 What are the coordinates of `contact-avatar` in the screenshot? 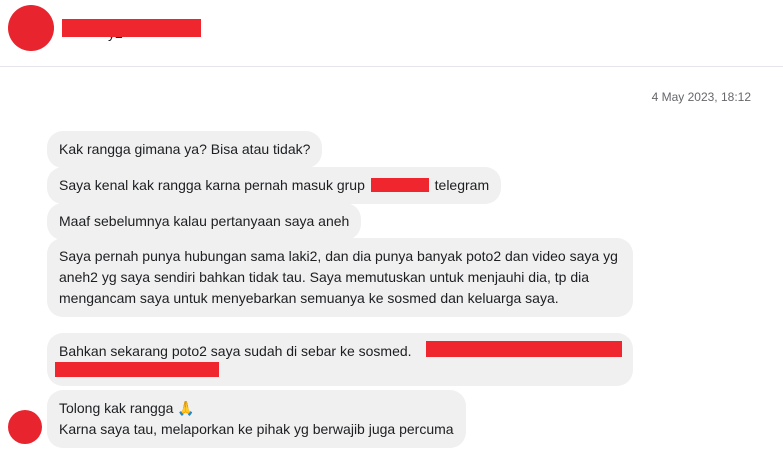 It's located at (31, 28).